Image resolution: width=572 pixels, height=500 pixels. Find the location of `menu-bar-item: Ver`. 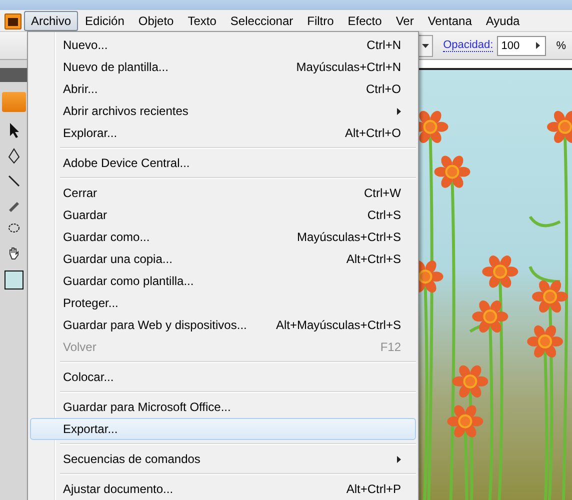

menu-bar-item: Ver is located at coordinates (404, 20).